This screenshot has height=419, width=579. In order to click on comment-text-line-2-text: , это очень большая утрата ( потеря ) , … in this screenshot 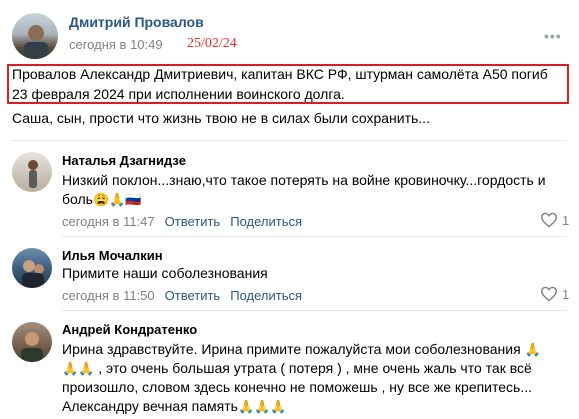, I will do `click(315, 368)`.